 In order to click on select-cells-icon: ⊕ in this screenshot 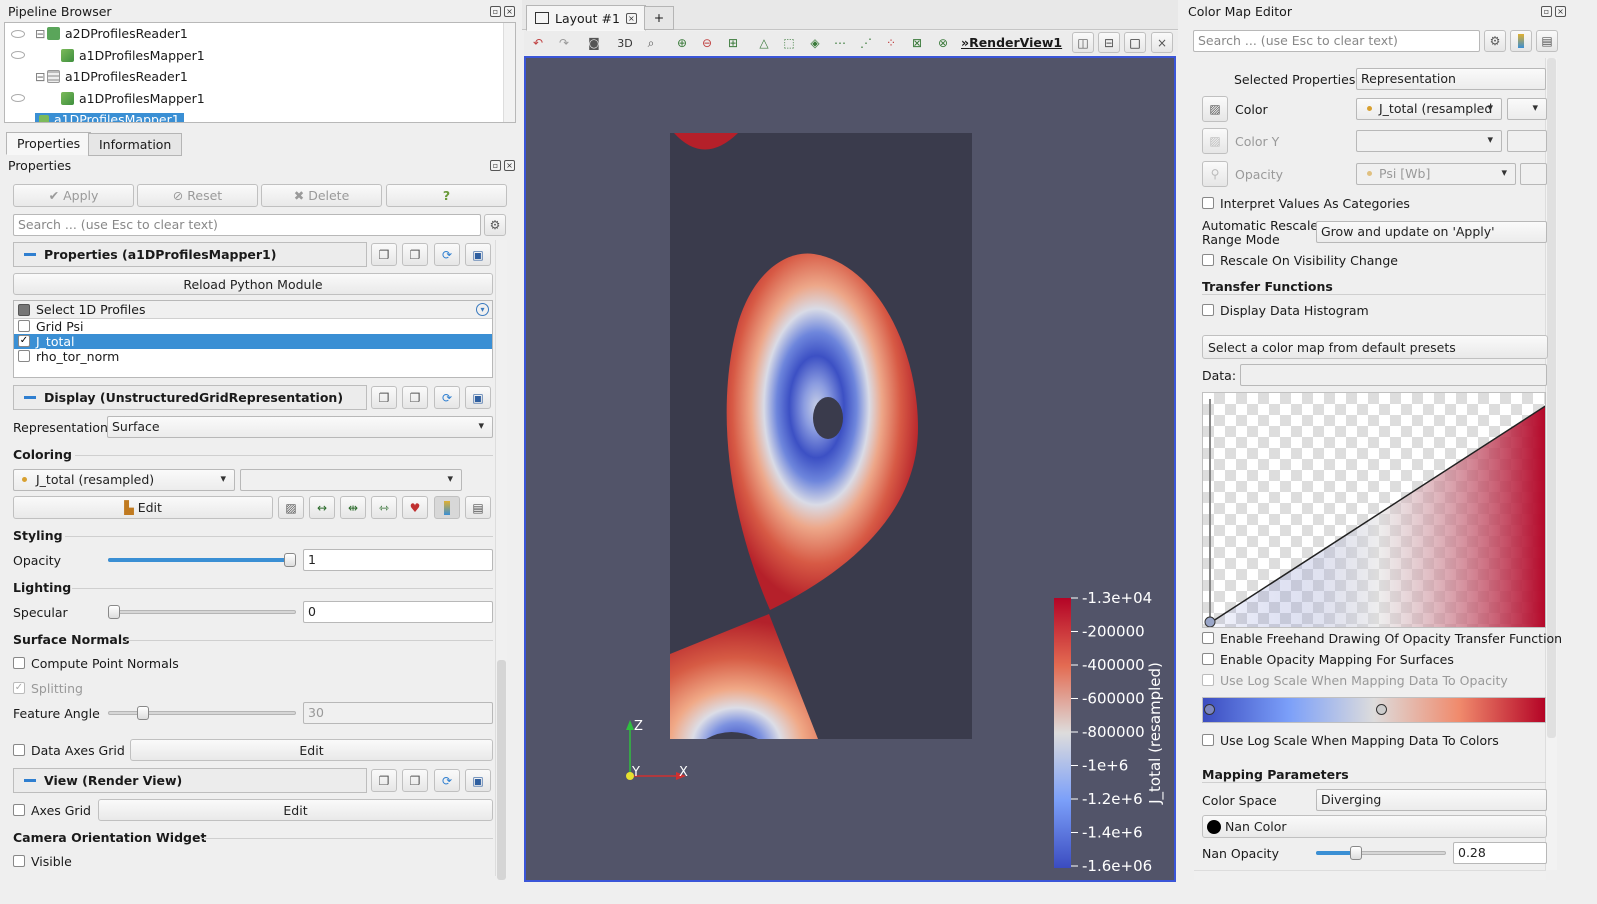, I will do `click(682, 43)`.